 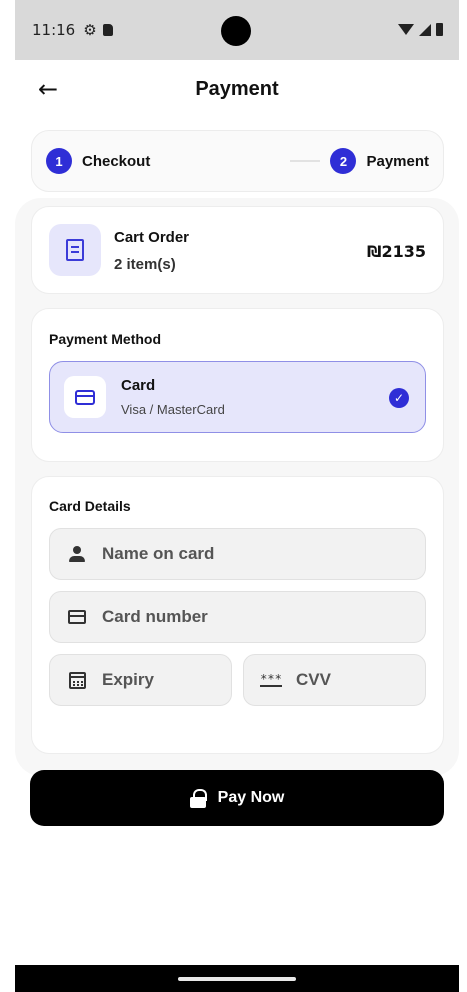 I want to click on step-connector, so click(x=305, y=161).